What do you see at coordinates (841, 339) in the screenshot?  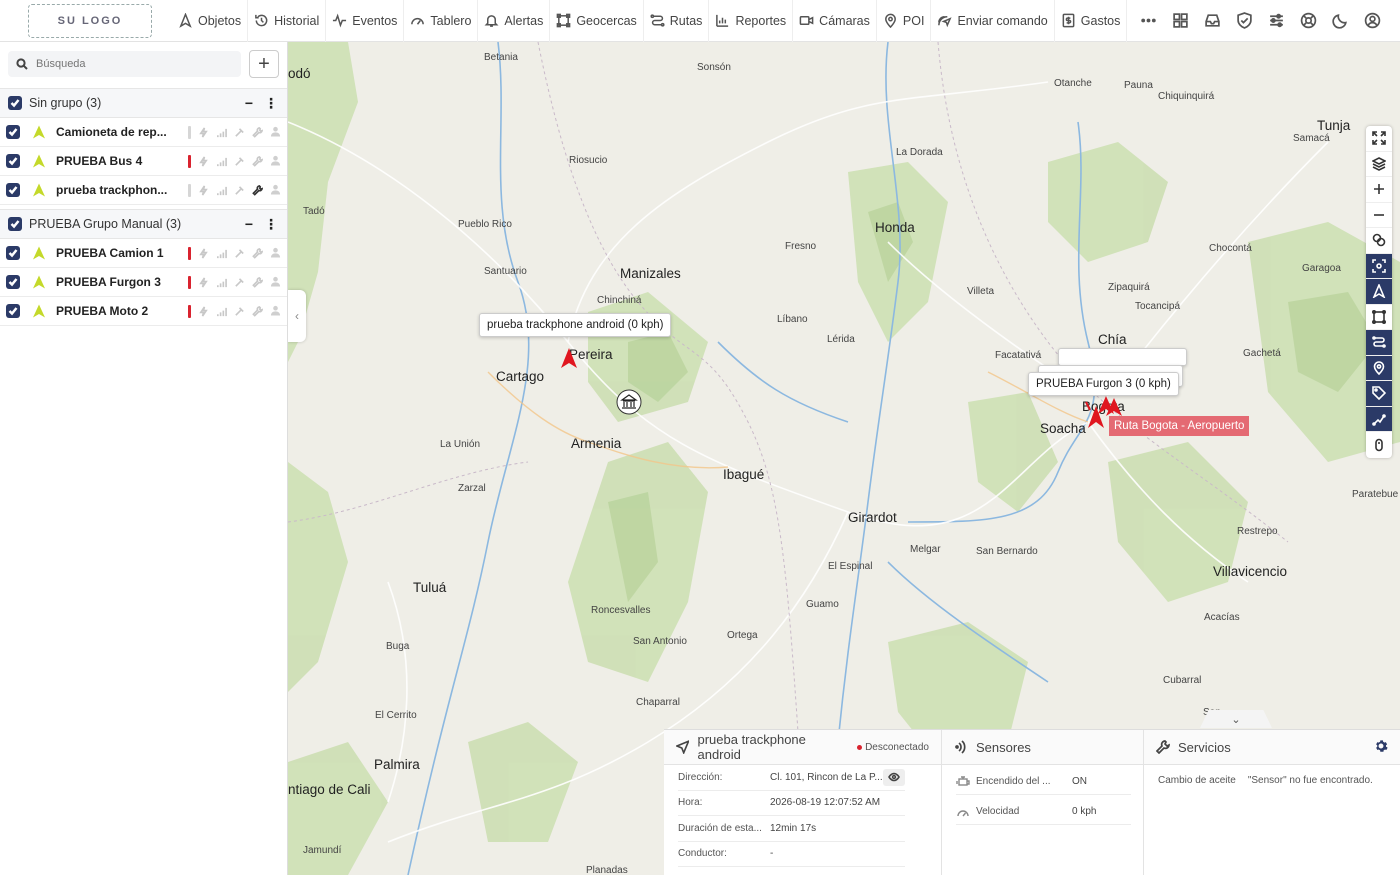 I see `map-town-label: Lérida` at bounding box center [841, 339].